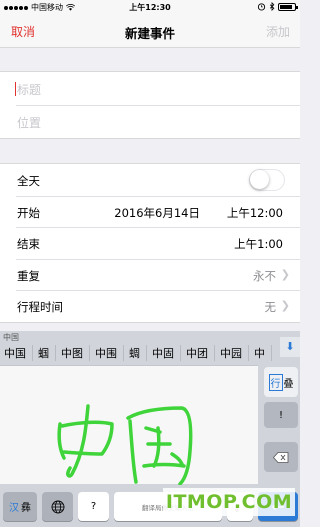 The image size is (320, 527). Describe the element at coordinates (157, 212) in the screenshot. I see `start-date: 2016年6月14日` at that location.